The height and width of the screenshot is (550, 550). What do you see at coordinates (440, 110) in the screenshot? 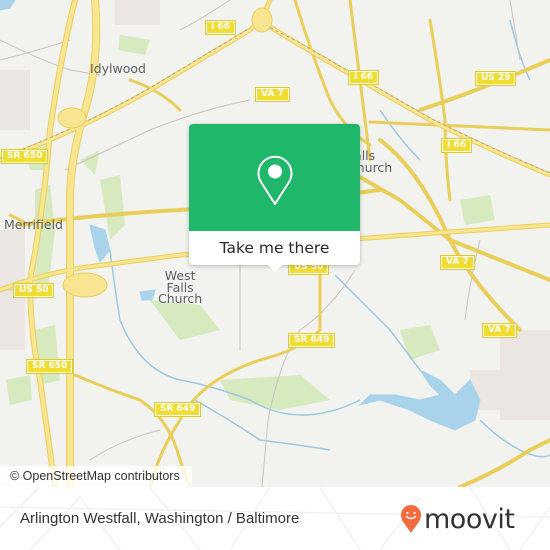
I see `road-north3` at bounding box center [440, 110].